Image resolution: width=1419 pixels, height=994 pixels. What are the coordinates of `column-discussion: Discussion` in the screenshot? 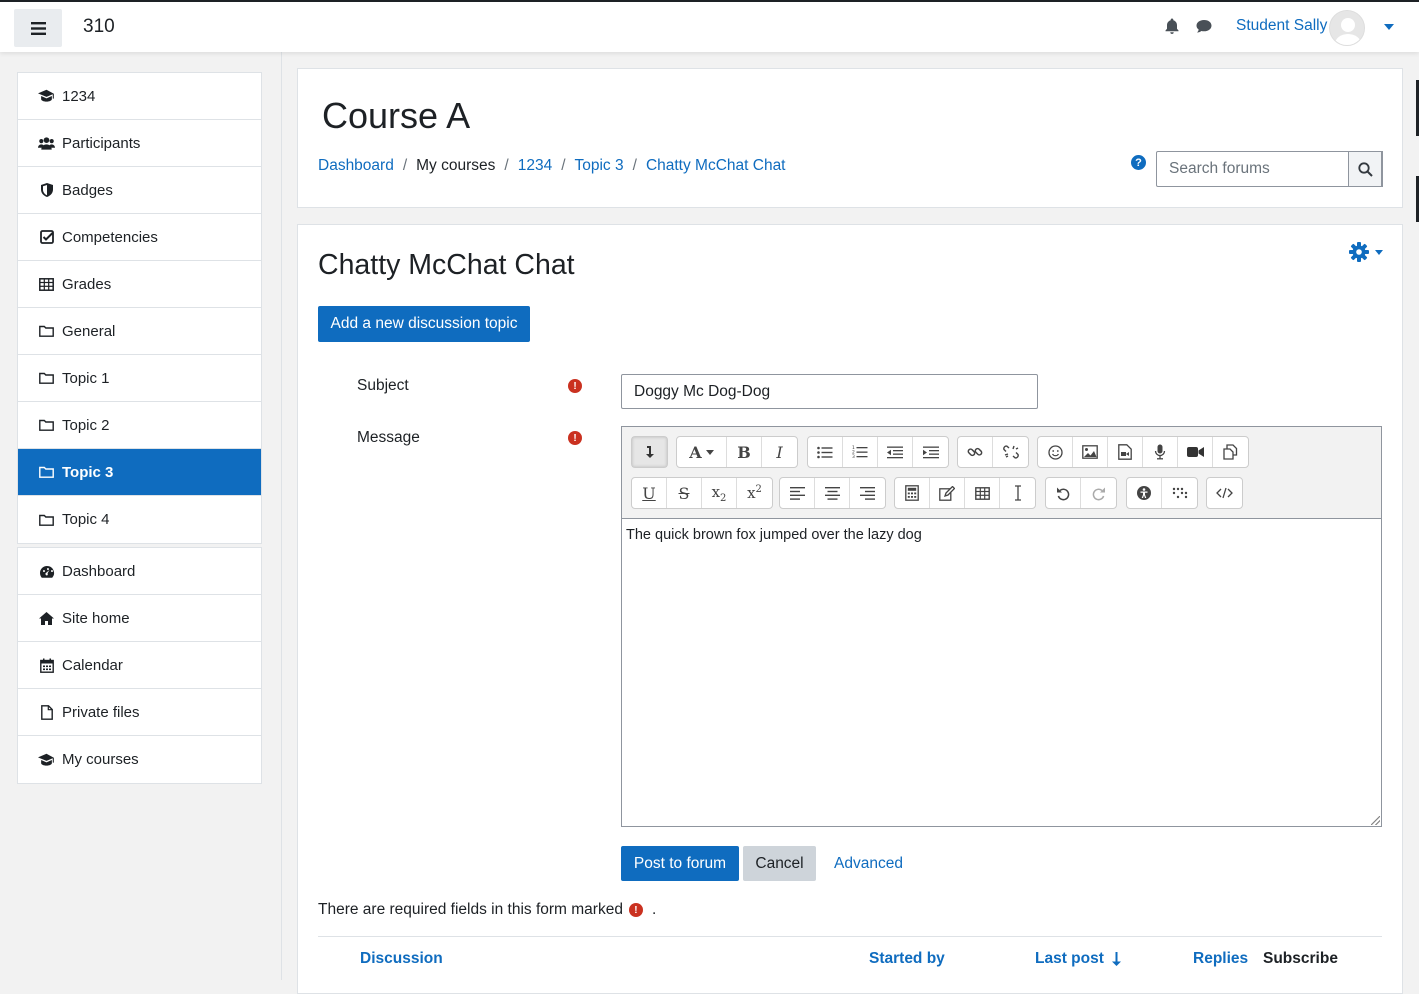 It's located at (401, 959).